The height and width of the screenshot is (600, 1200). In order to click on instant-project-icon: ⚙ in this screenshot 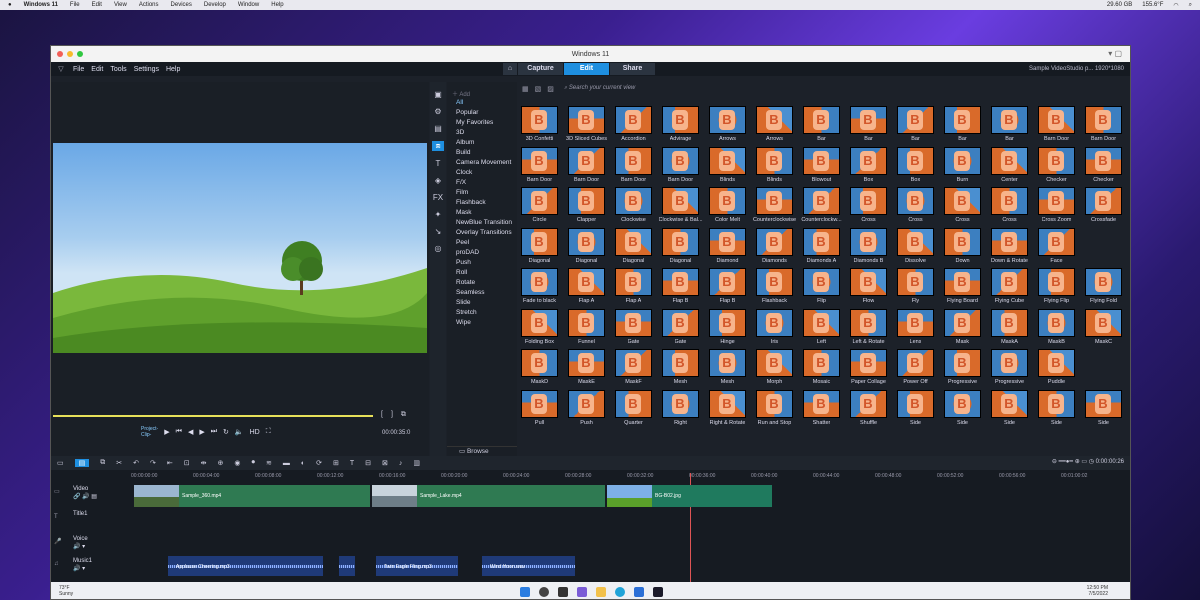, I will do `click(437, 111)`.